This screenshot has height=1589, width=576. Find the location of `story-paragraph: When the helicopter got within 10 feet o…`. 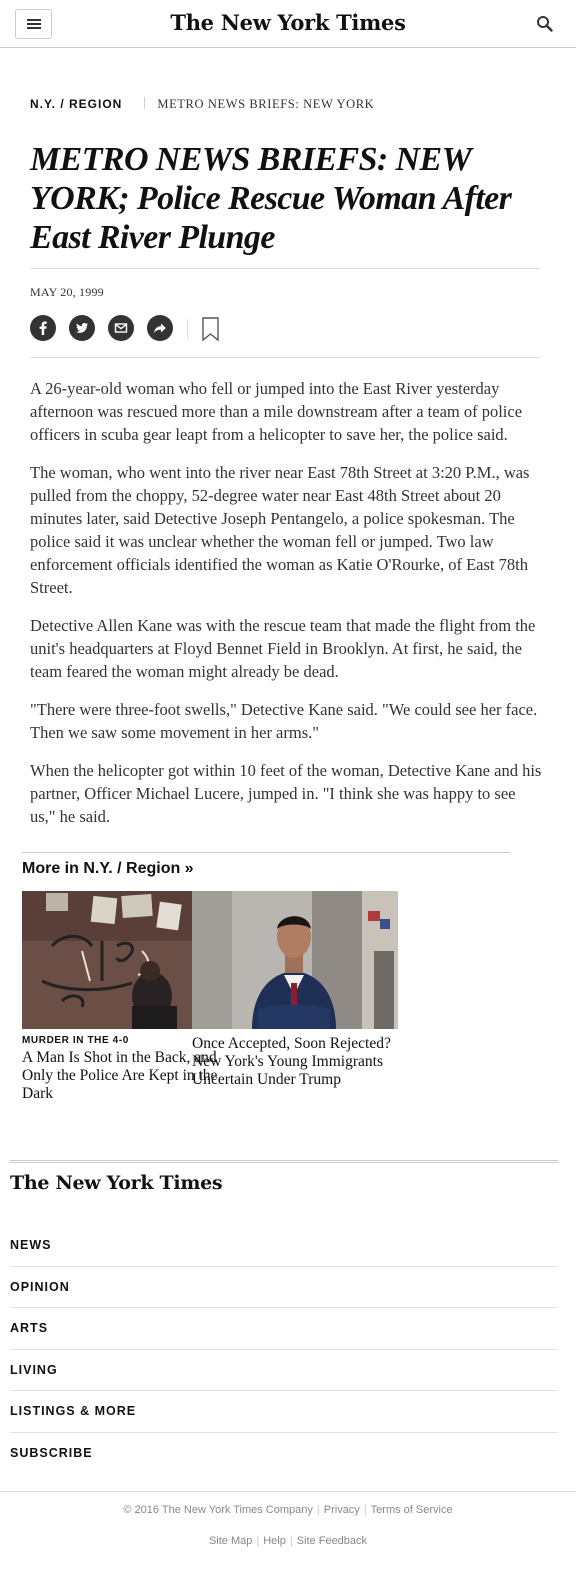

story-paragraph: When the helicopter got within 10 feet o… is located at coordinates (286, 793).